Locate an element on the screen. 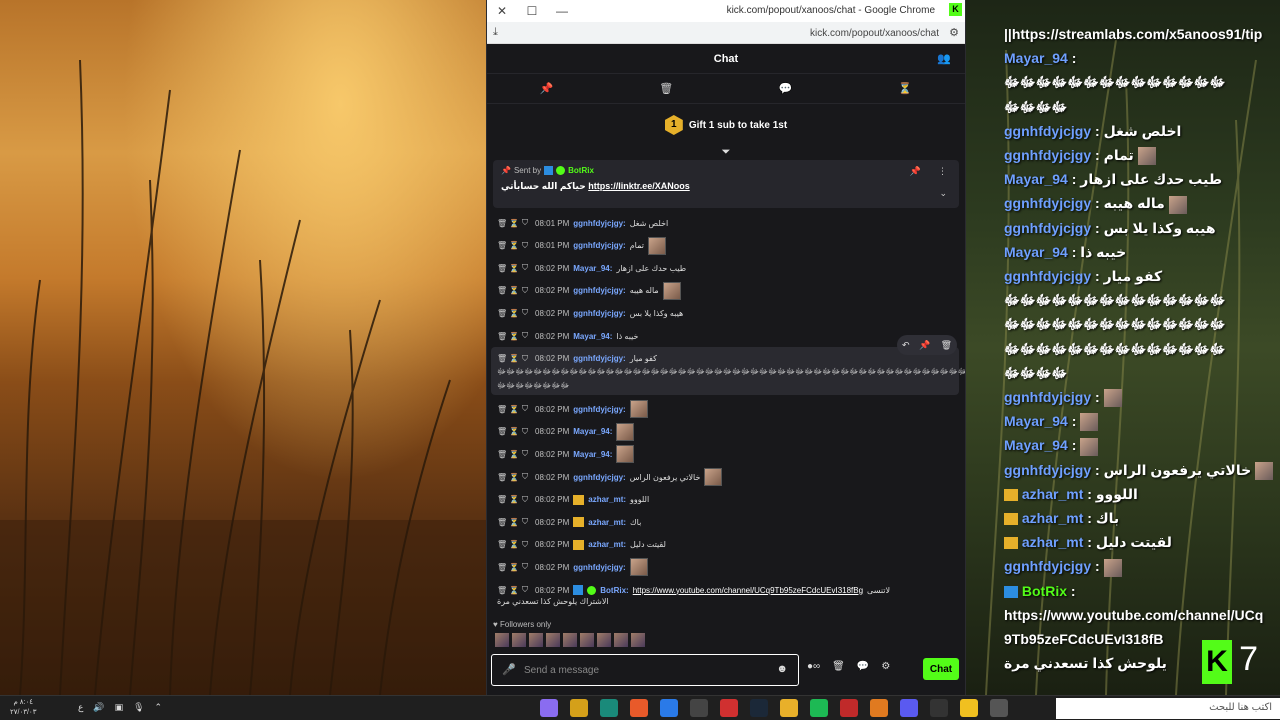 The image size is (1280, 720). send-chat-button: Chat is located at coordinates (941, 669).